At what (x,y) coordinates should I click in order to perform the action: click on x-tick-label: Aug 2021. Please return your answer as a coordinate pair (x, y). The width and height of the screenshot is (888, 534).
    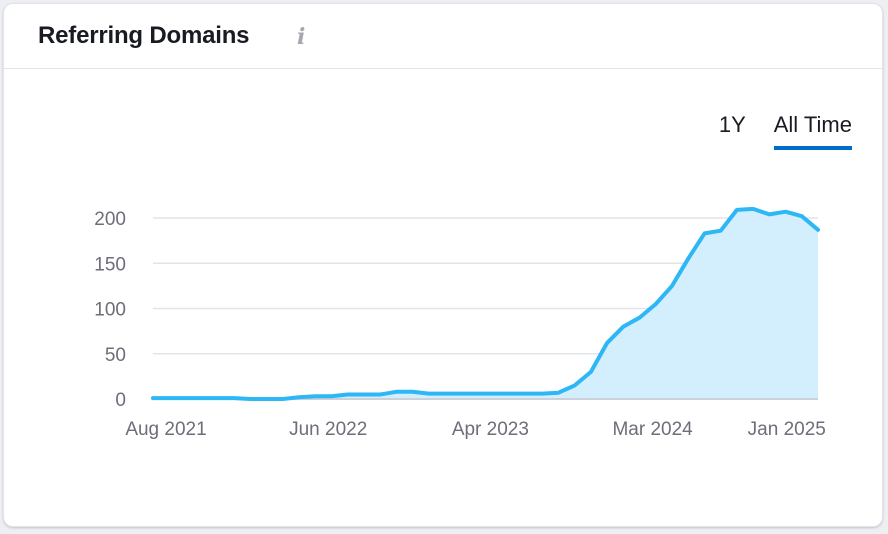
    Looking at the image, I should click on (165, 429).